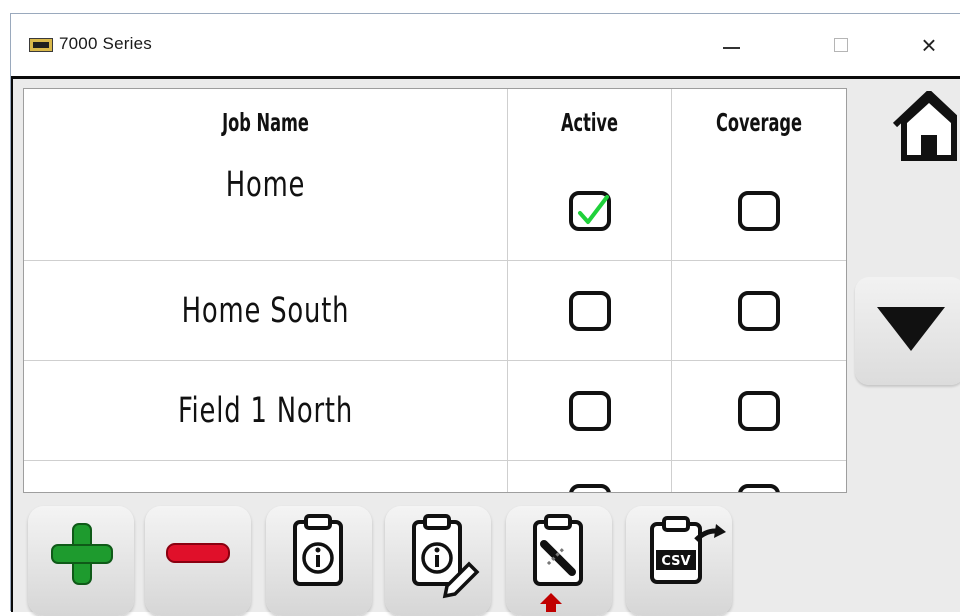 This screenshot has width=960, height=616. I want to click on home-button, so click(925, 124).